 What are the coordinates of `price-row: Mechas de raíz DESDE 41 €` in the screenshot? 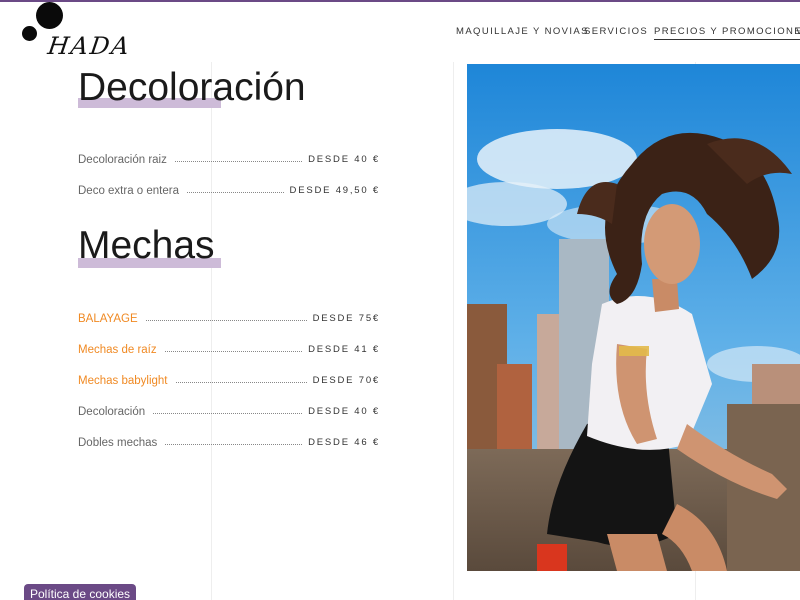 It's located at (229, 348).